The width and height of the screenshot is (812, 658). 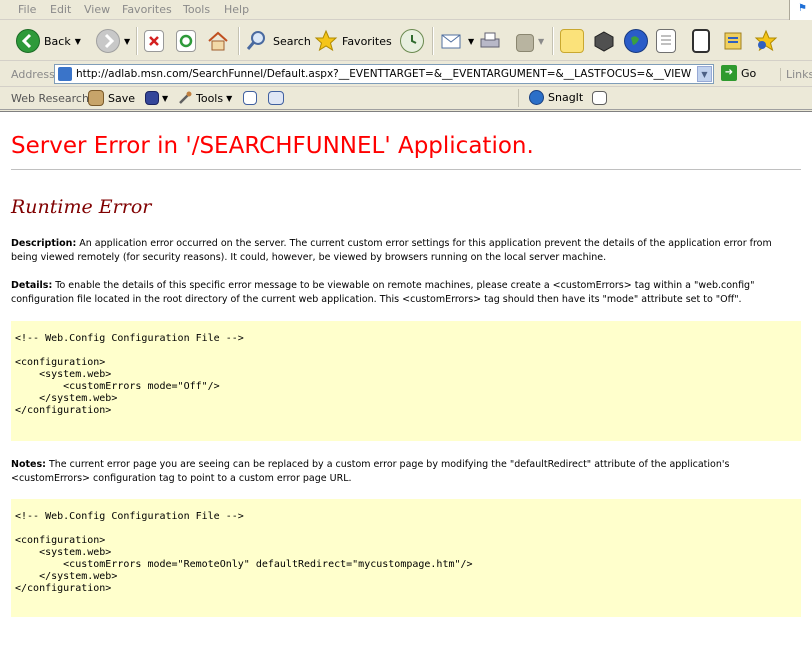 I want to click on menu-favorites: Favorites, so click(x=147, y=9).